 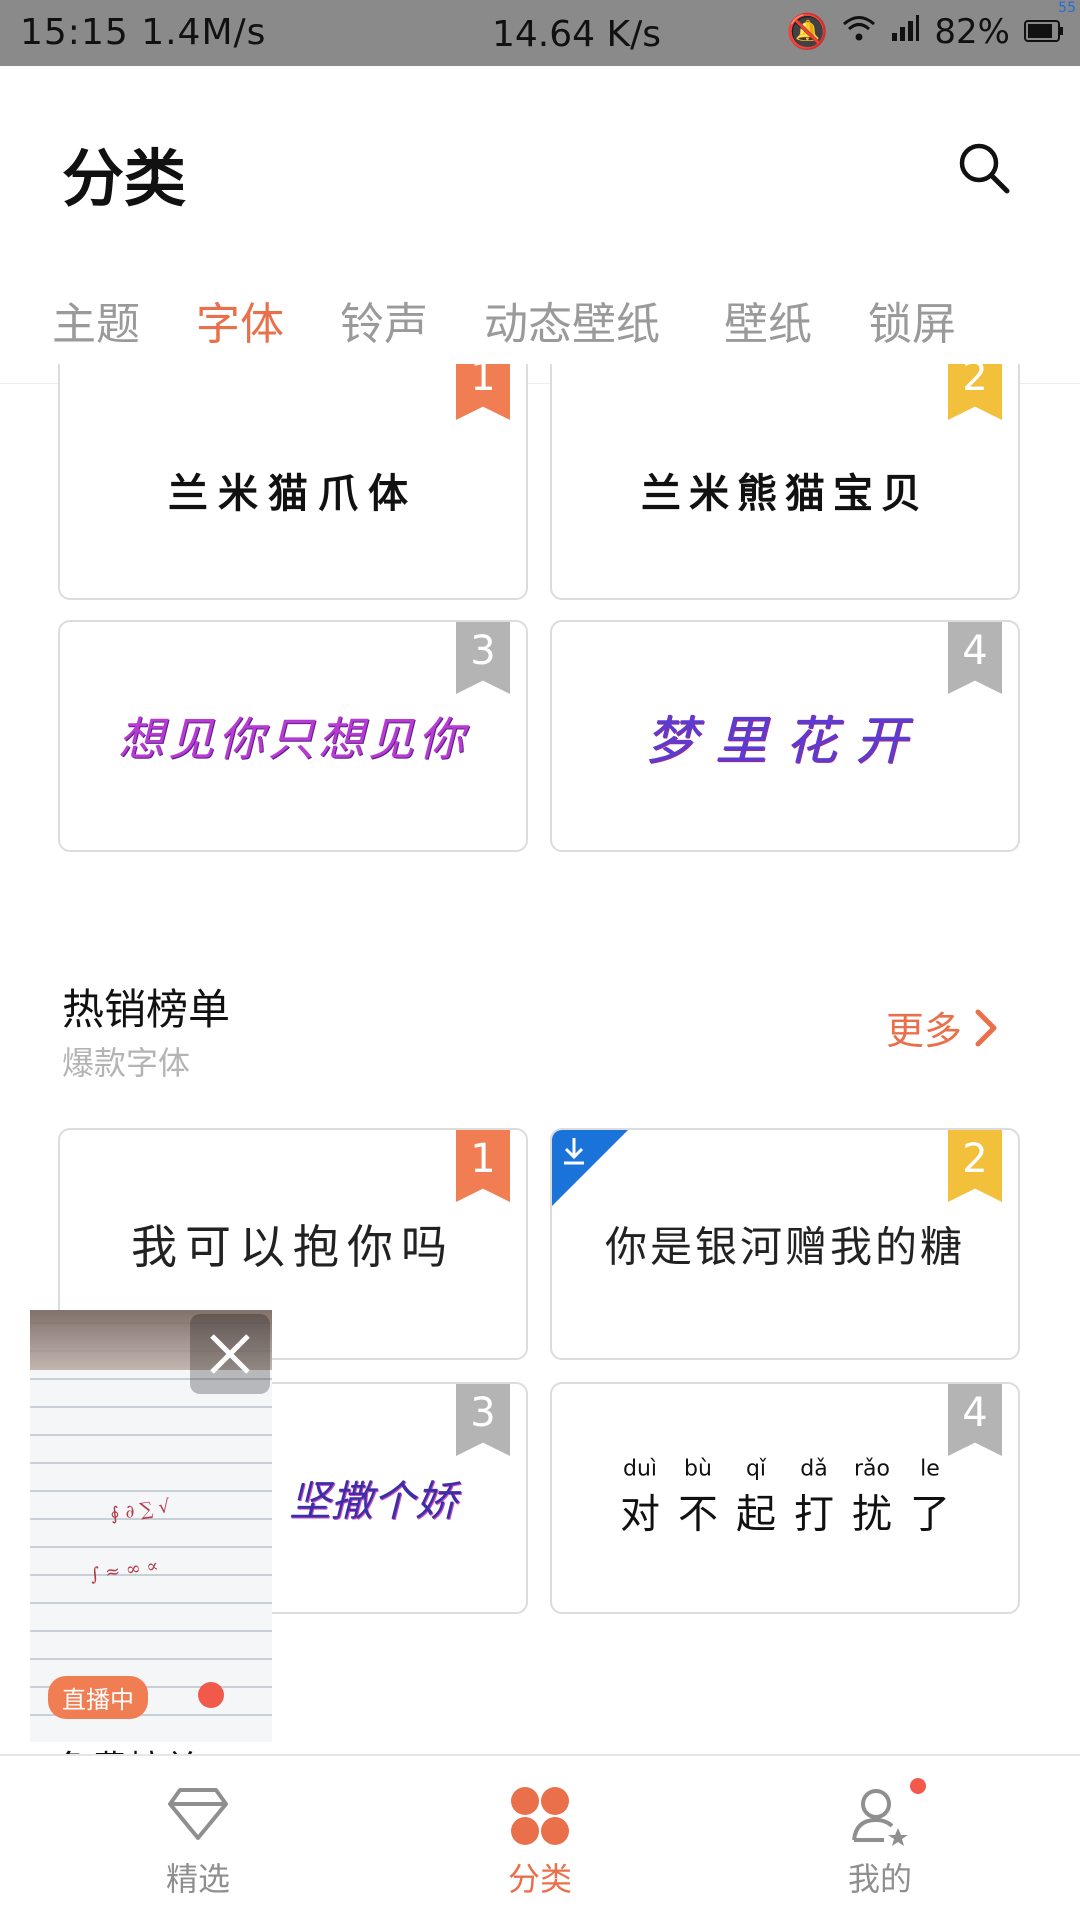 I want to click on search-button, so click(x=984, y=168).